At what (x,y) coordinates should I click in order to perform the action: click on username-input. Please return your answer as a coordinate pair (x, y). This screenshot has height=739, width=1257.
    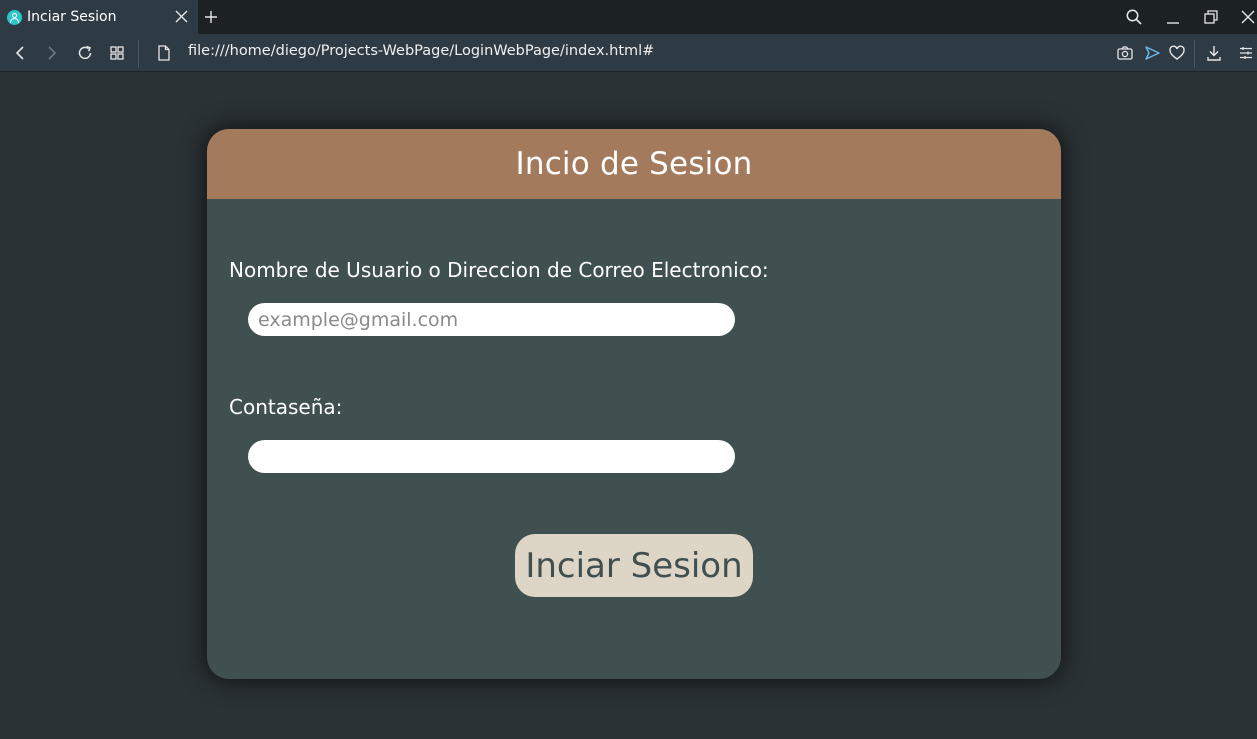
    Looking at the image, I should click on (491, 319).